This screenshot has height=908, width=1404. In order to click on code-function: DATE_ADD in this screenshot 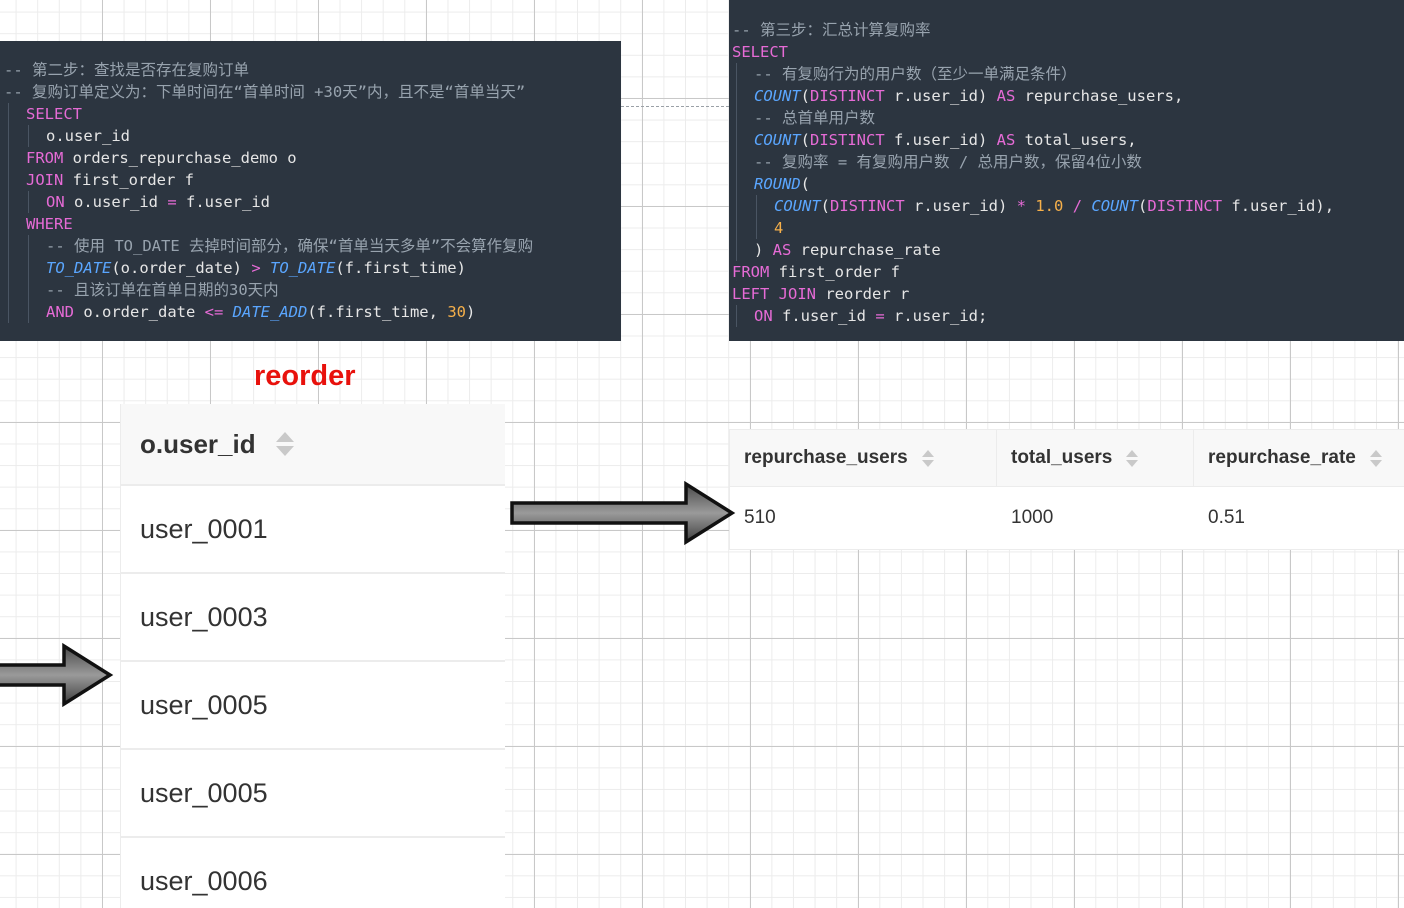, I will do `click(270, 312)`.